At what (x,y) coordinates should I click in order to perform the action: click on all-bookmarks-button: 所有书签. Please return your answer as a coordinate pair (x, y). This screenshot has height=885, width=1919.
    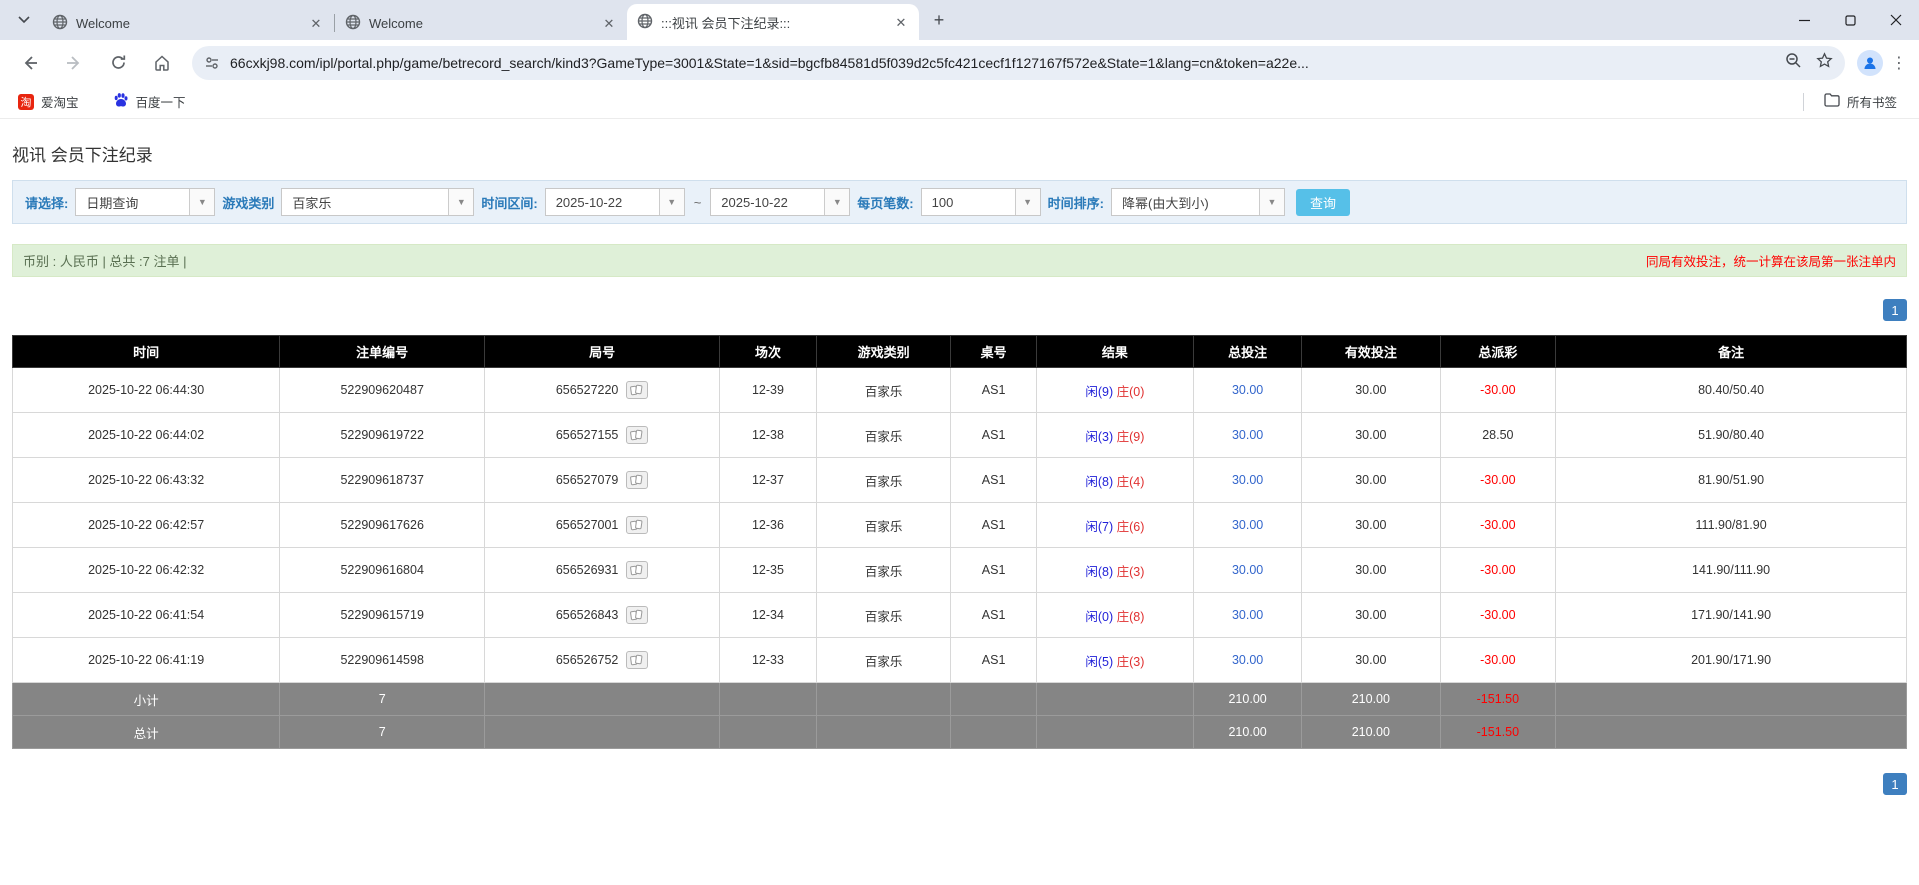
    Looking at the image, I should click on (1860, 101).